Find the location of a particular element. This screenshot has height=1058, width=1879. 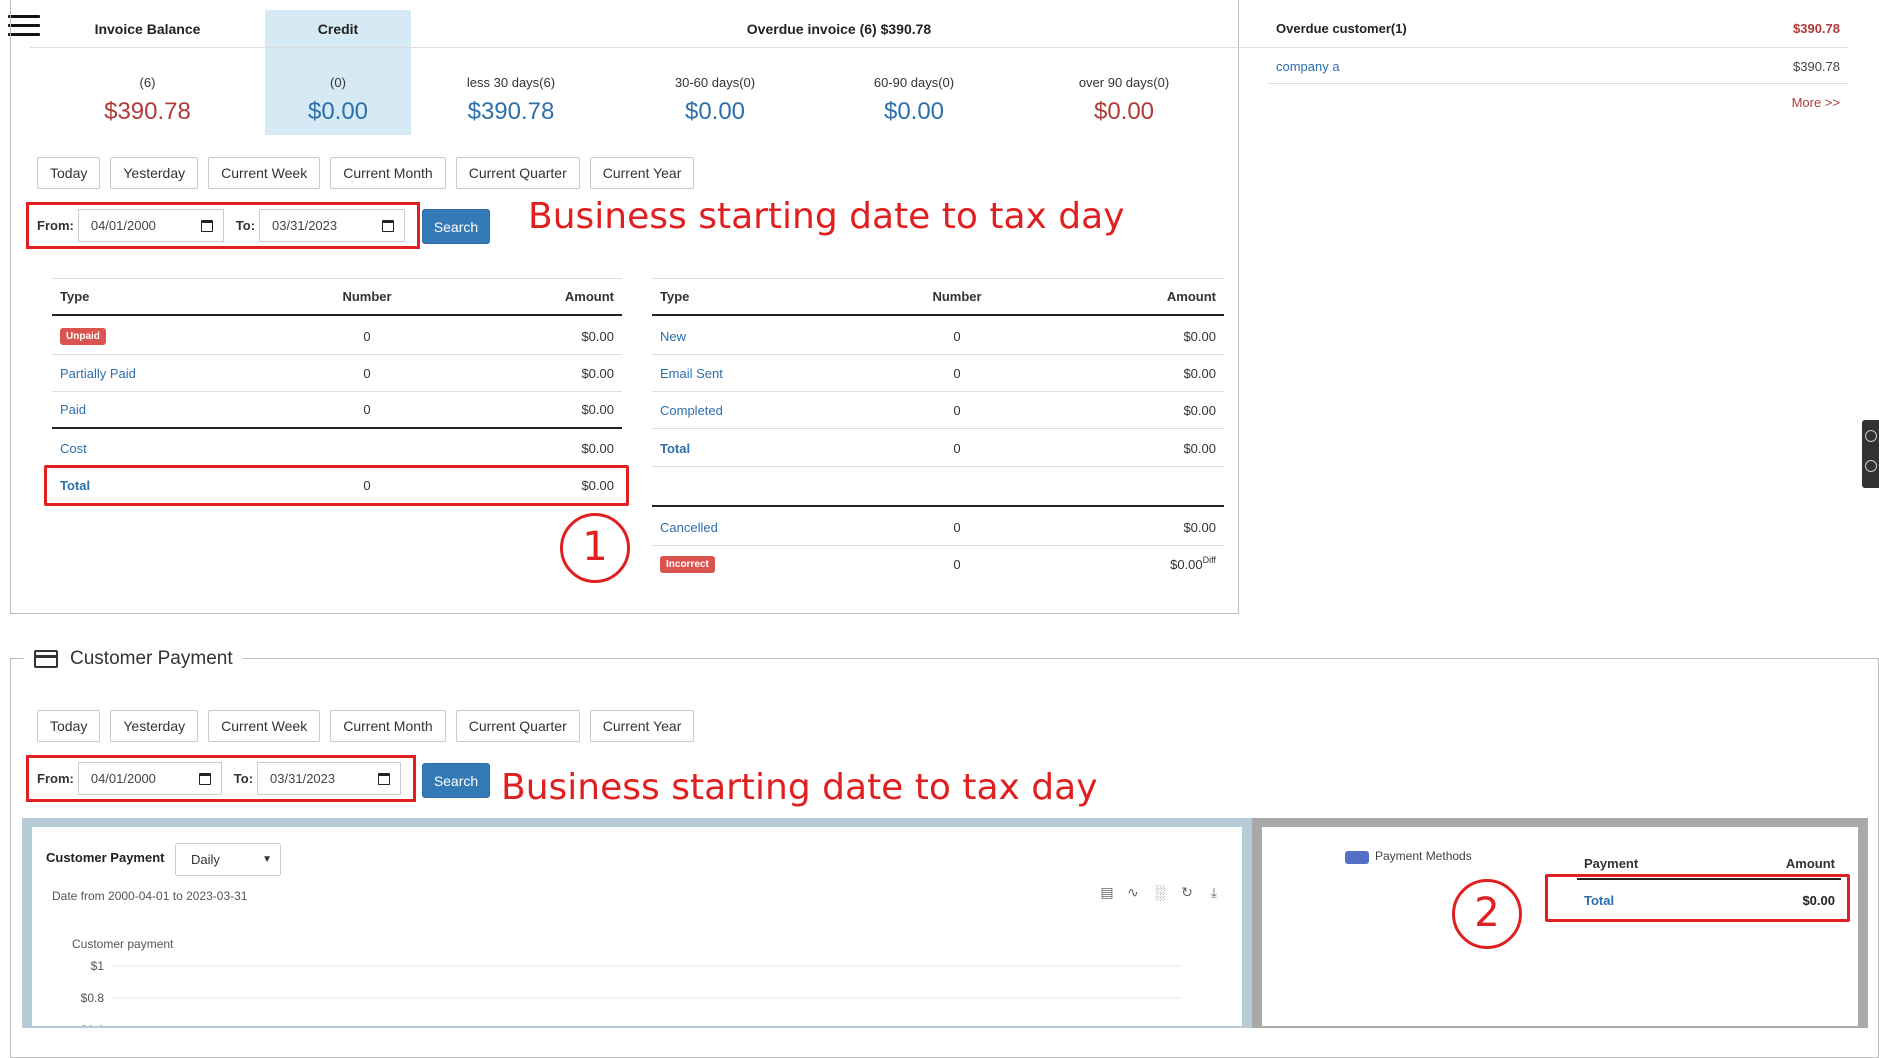

summary-count: (0) is located at coordinates (338, 82).